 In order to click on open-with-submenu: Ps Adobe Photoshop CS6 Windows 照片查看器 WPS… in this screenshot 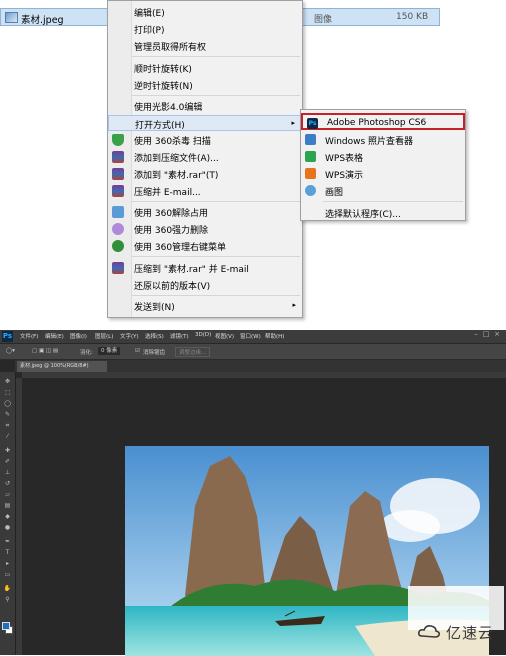, I will do `click(383, 165)`.